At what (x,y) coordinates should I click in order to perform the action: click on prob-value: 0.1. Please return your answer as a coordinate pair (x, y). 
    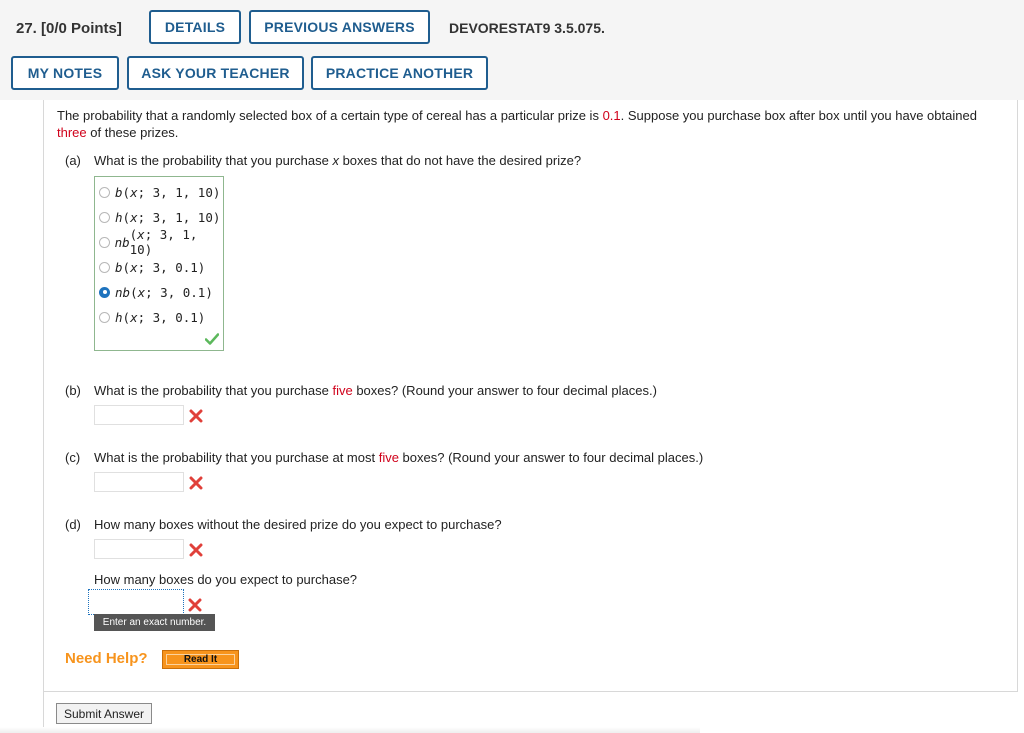
    Looking at the image, I should click on (611, 115).